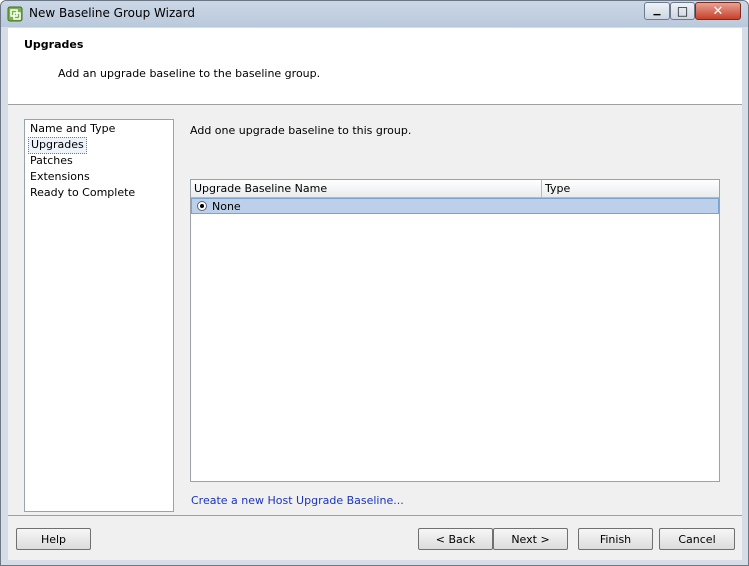  Describe the element at coordinates (15, 14) in the screenshot. I see `vmware-wizard-icon` at that location.